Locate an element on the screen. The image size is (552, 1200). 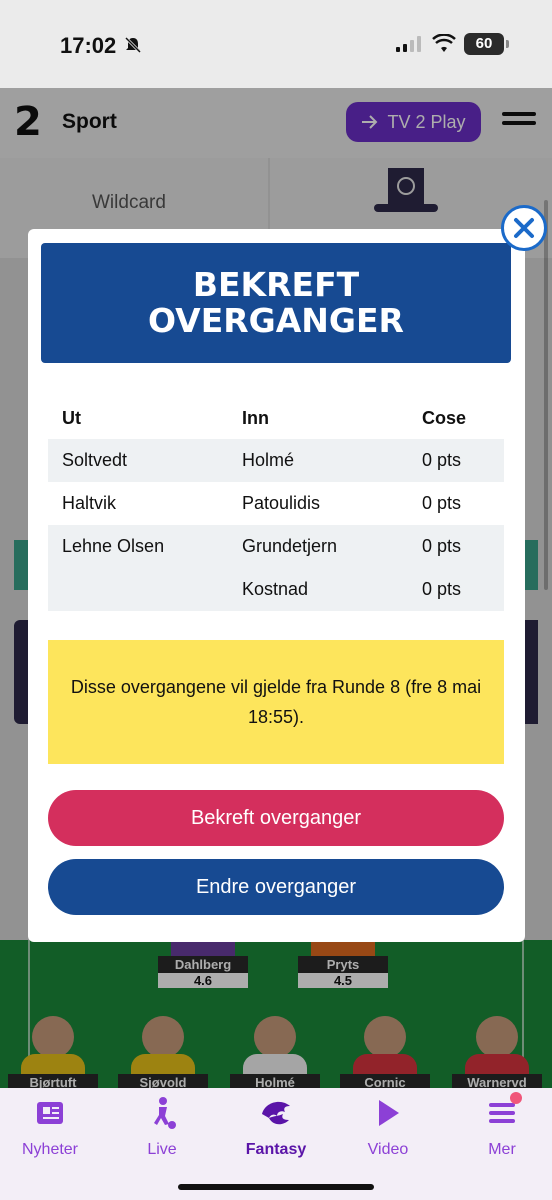
tab-mer: Mer is located at coordinates (502, 1127).